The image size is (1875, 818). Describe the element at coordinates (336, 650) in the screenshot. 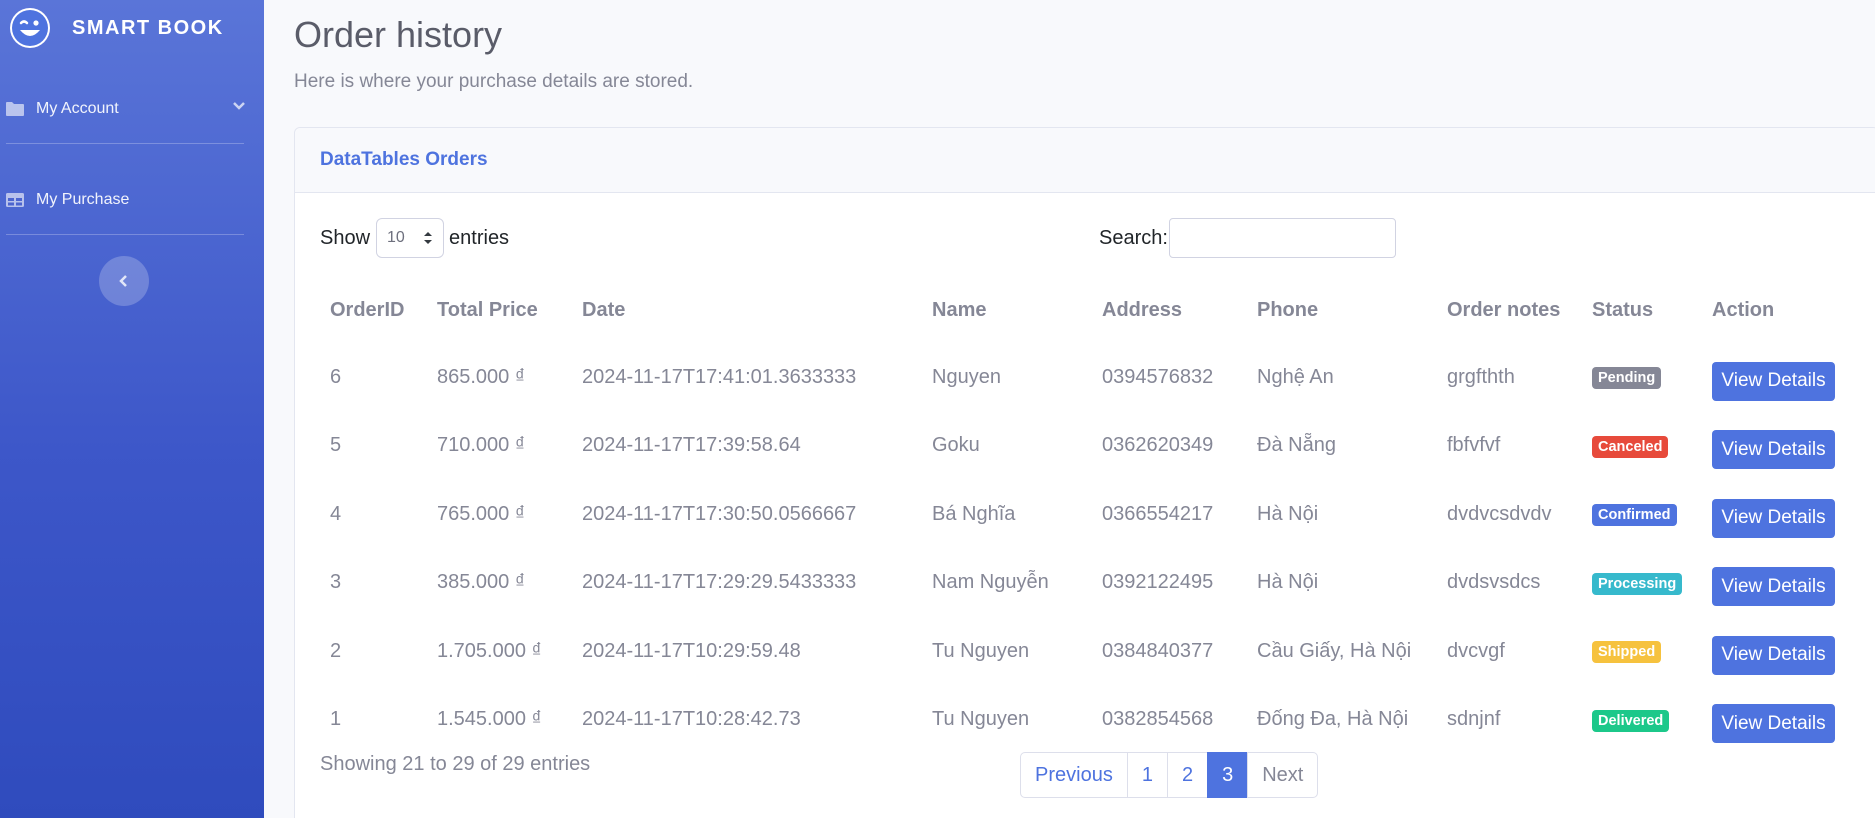

I see `order-id-cell: 2` at that location.